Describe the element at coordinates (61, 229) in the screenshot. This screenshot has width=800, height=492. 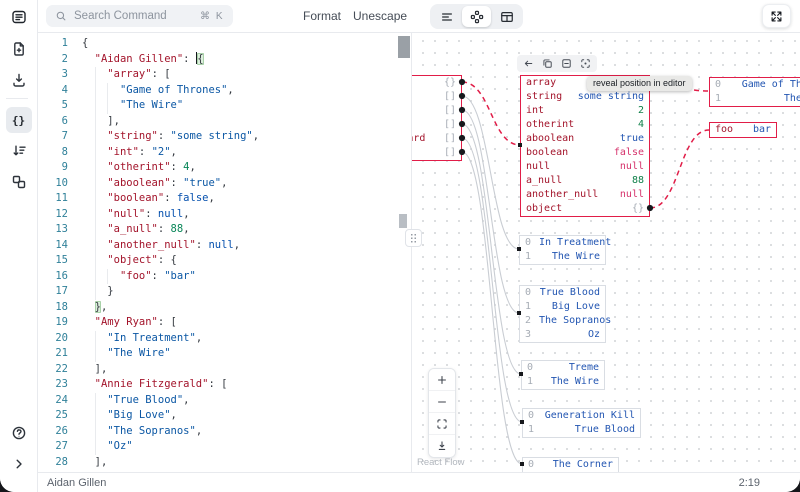
I see `line-number: 13` at that location.